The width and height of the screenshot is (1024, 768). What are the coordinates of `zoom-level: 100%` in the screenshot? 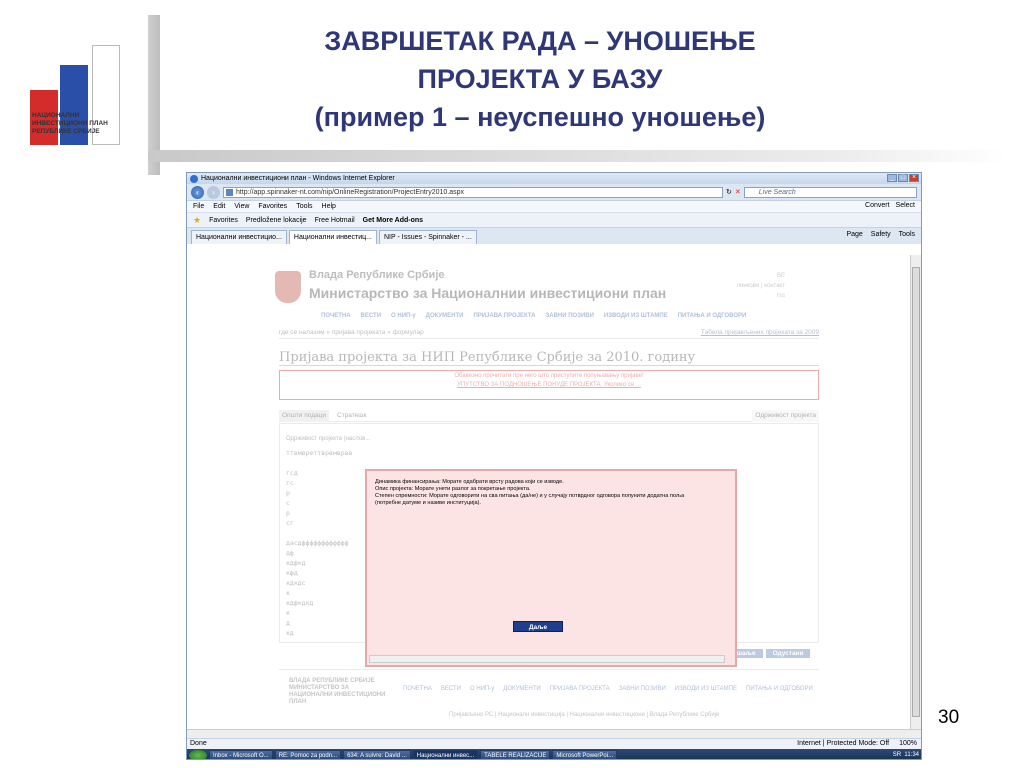 It's located at (908, 744).